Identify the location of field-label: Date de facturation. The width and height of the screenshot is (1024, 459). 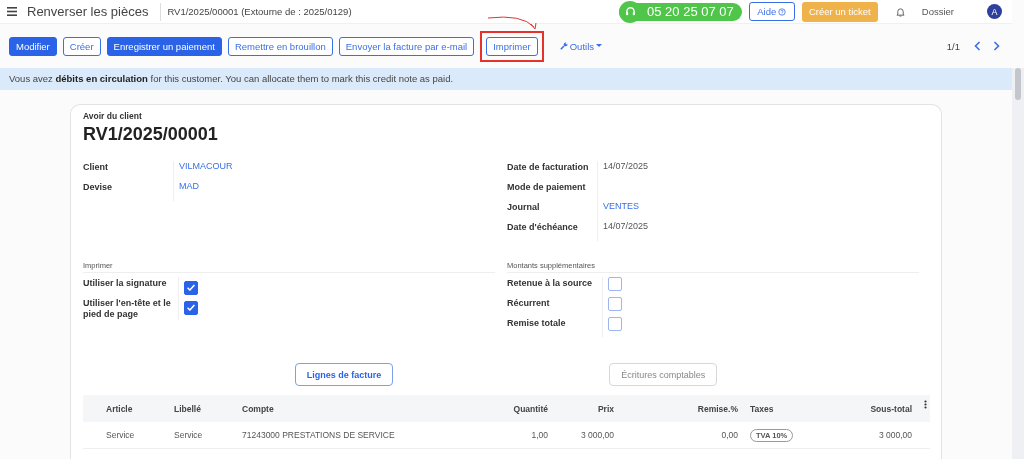
(548, 167).